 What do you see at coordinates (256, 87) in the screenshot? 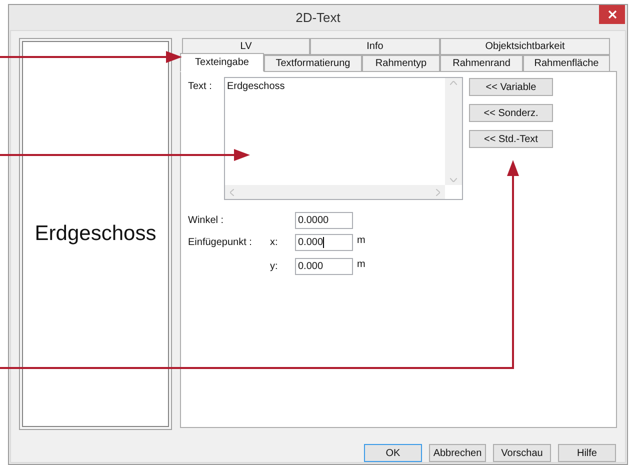
I see `text-area-value: Erdgeschoss` at bounding box center [256, 87].